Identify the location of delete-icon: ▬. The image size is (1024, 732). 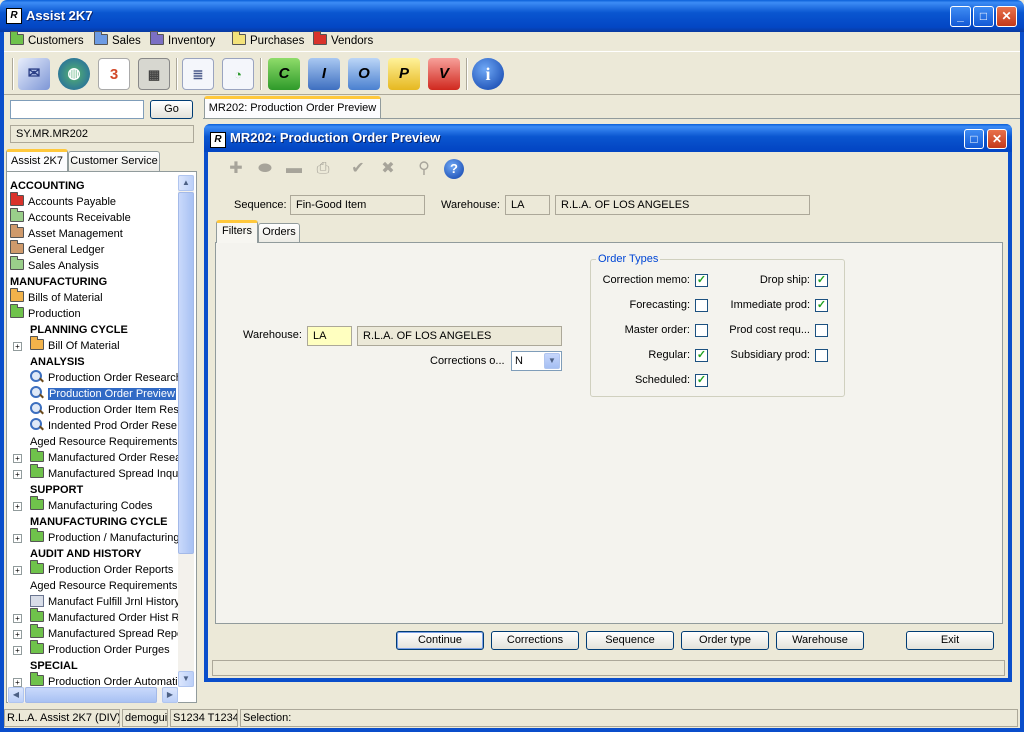
(294, 169).